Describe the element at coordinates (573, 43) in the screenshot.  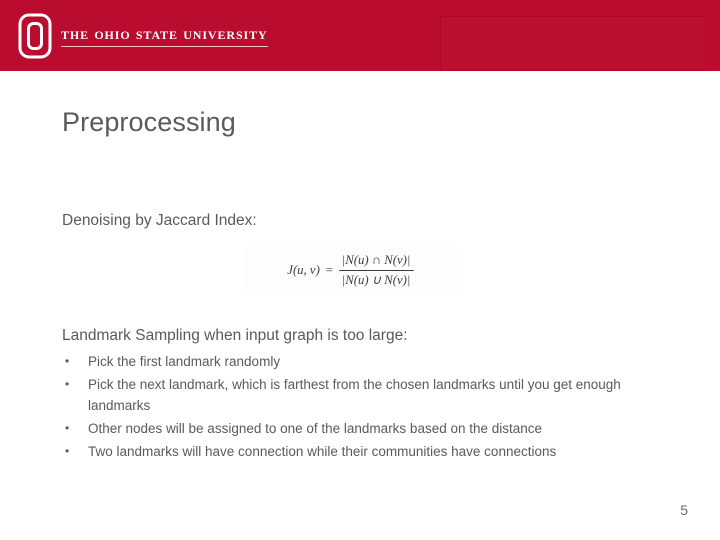
I see `header-placeholder-box` at that location.